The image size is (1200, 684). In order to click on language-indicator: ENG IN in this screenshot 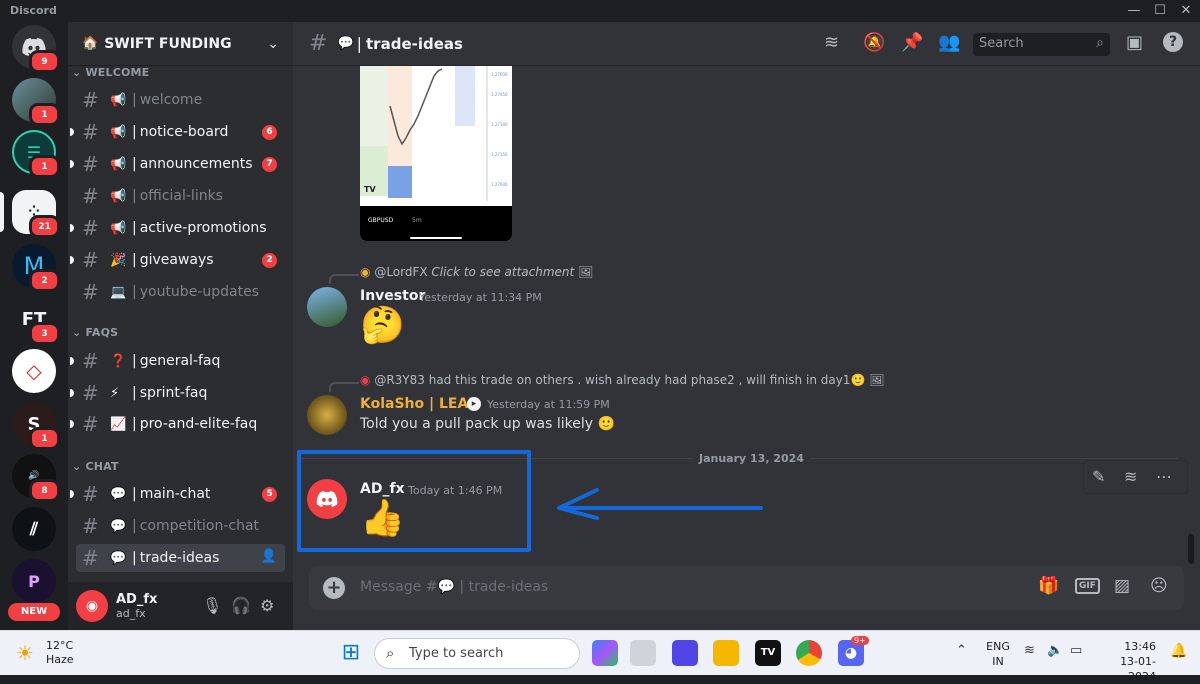, I will do `click(998, 654)`.